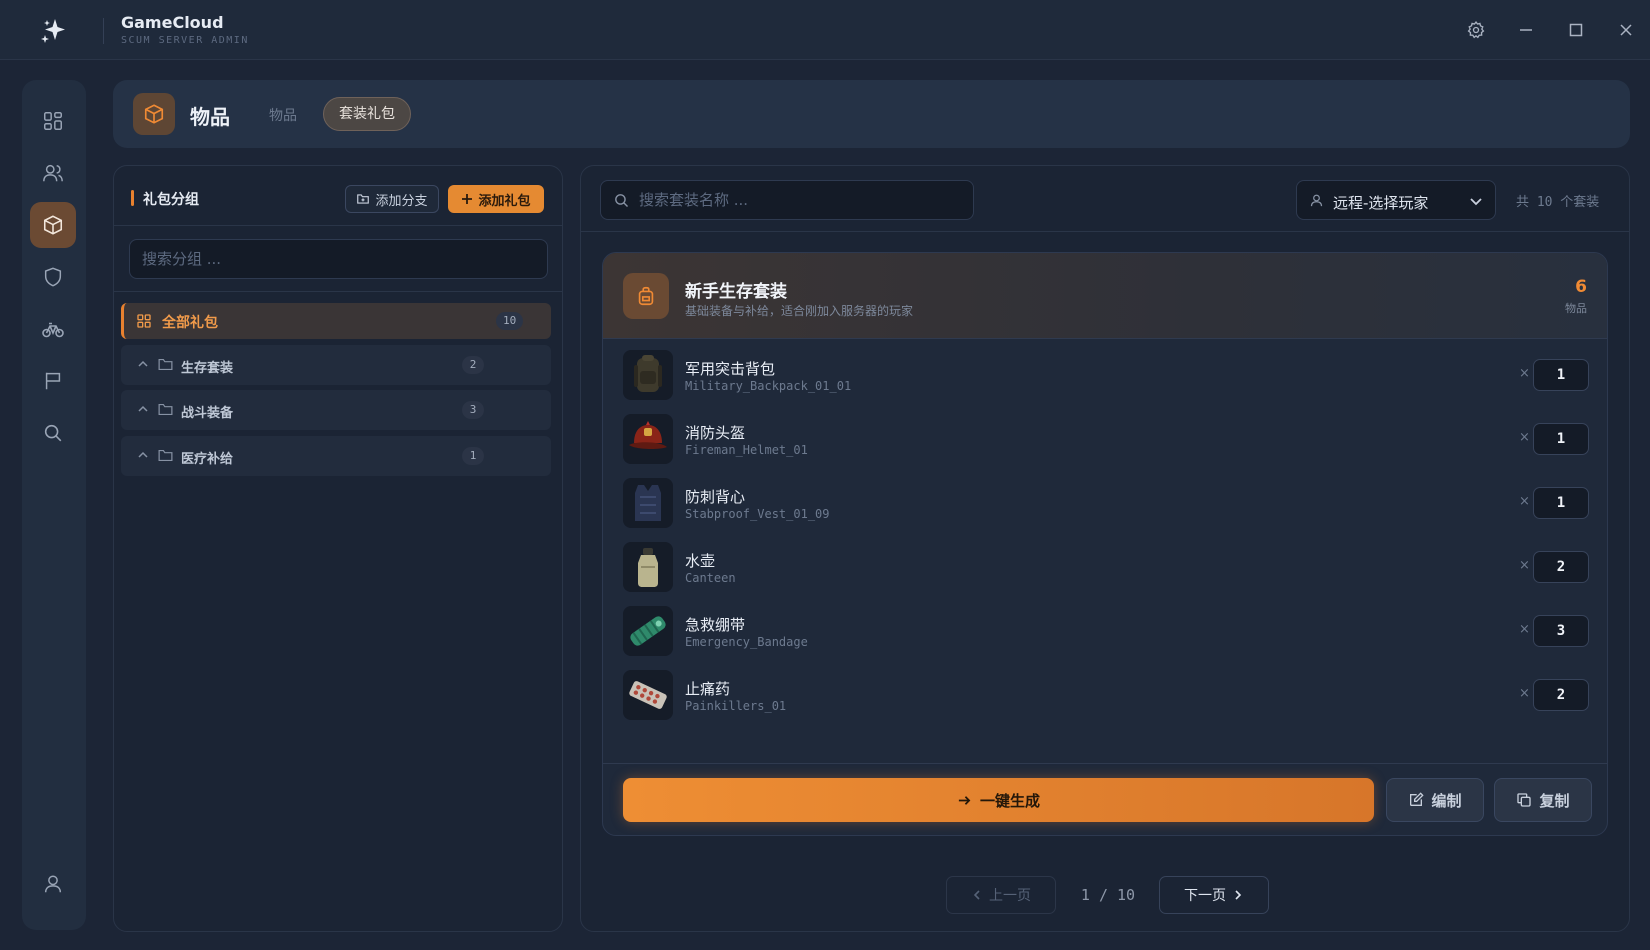 This screenshot has height=950, width=1650. I want to click on bandage-image, so click(648, 631).